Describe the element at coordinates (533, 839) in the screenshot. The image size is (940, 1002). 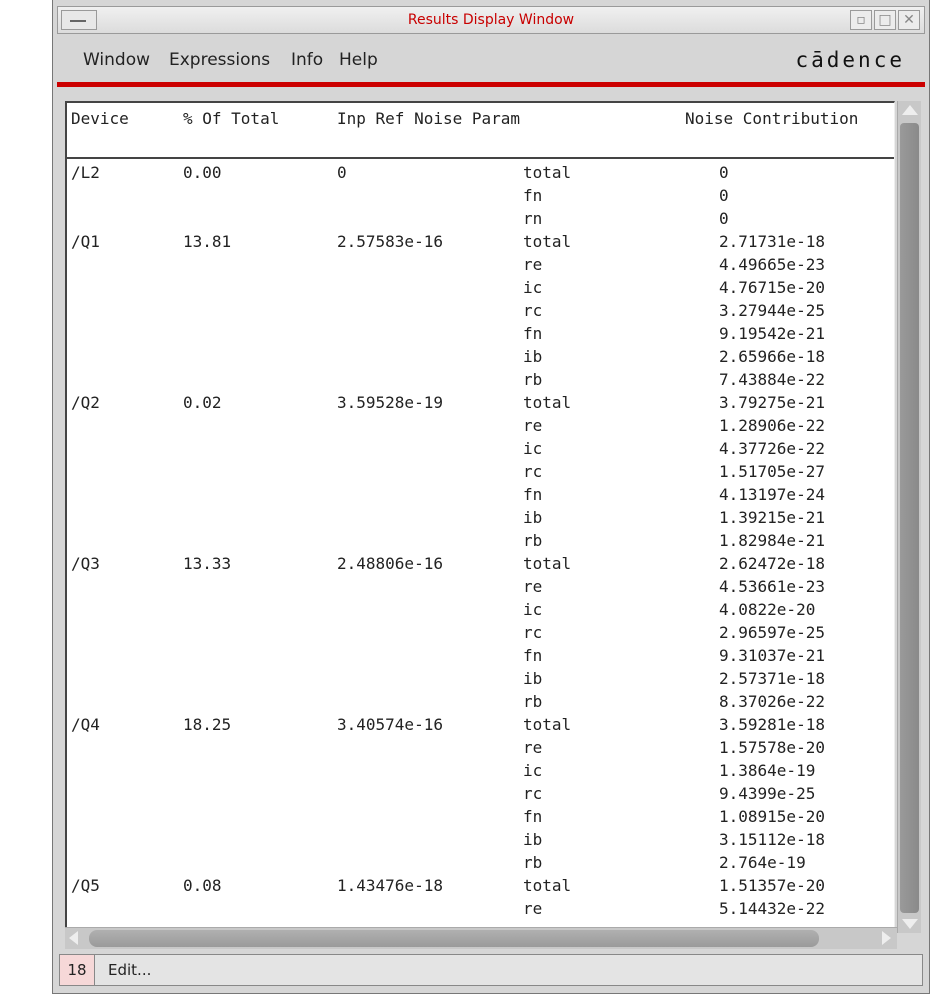
I see `cell-param: ib` at that location.